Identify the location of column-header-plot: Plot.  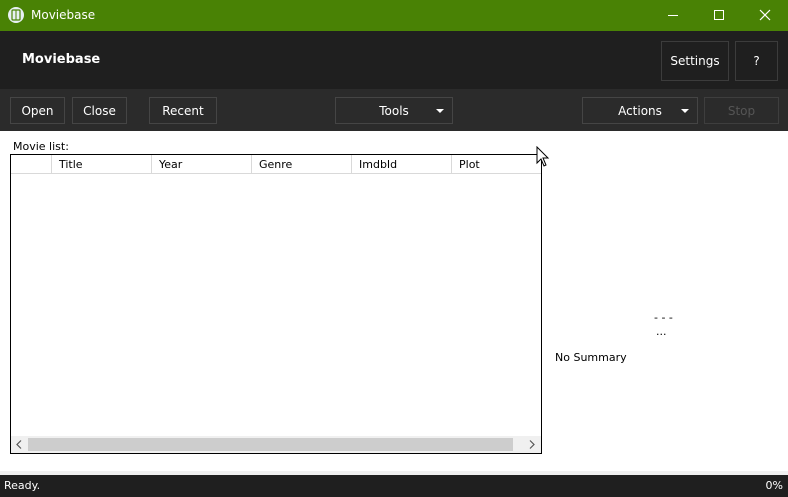
(496, 164).